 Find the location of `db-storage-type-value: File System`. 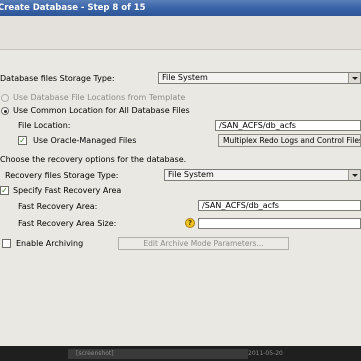

db-storage-type-value: File System is located at coordinates (185, 77).